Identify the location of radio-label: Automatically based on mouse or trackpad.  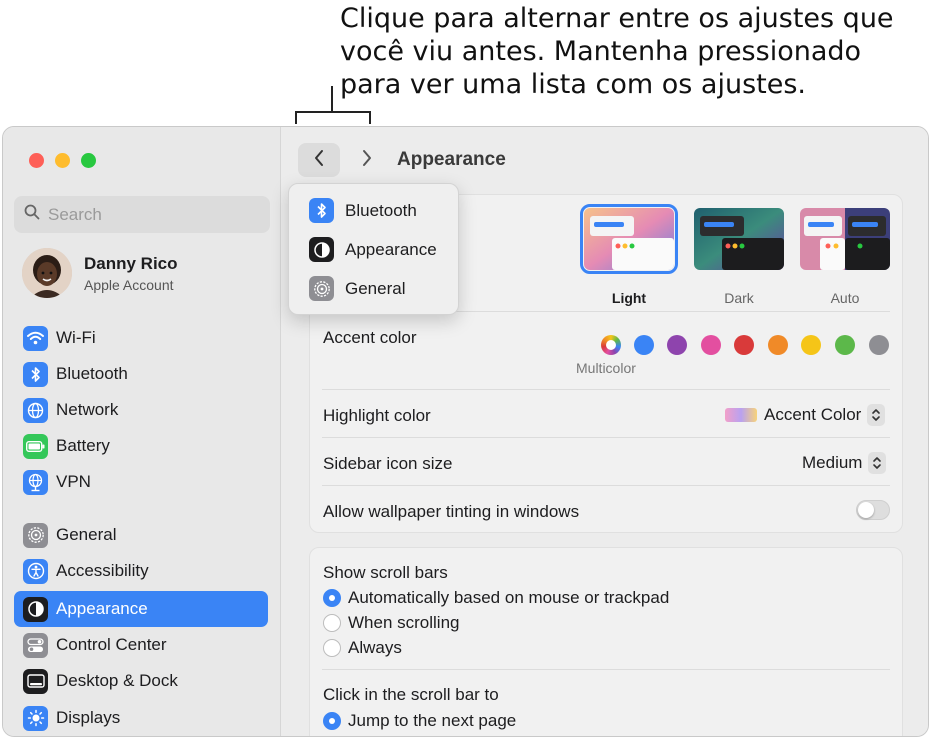
(509, 597).